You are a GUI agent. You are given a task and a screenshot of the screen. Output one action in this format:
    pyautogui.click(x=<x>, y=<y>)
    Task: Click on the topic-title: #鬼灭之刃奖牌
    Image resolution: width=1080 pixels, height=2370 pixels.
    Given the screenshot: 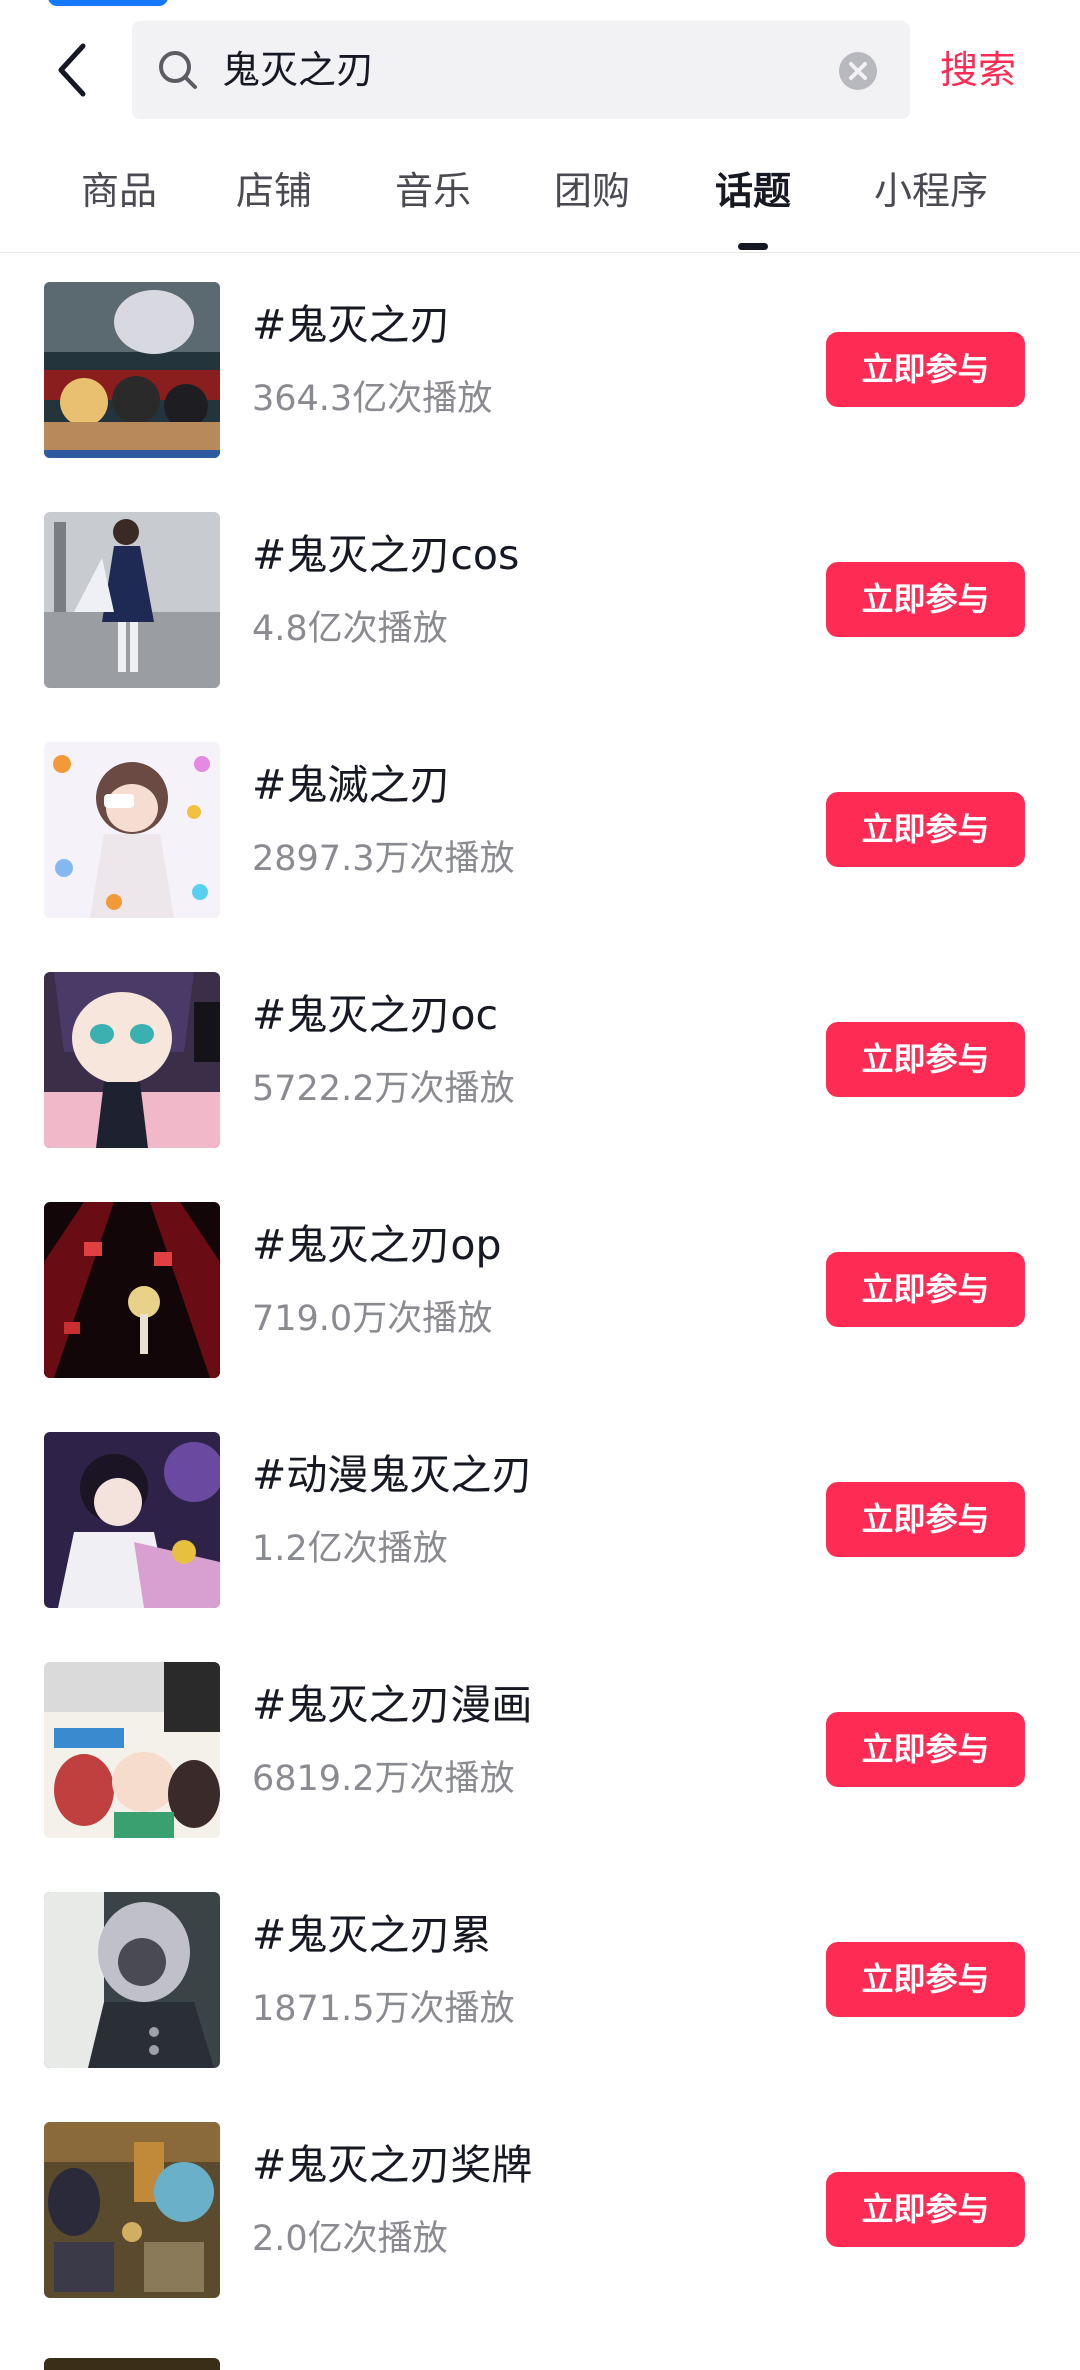 What is the action you would take?
    pyautogui.click(x=392, y=2165)
    